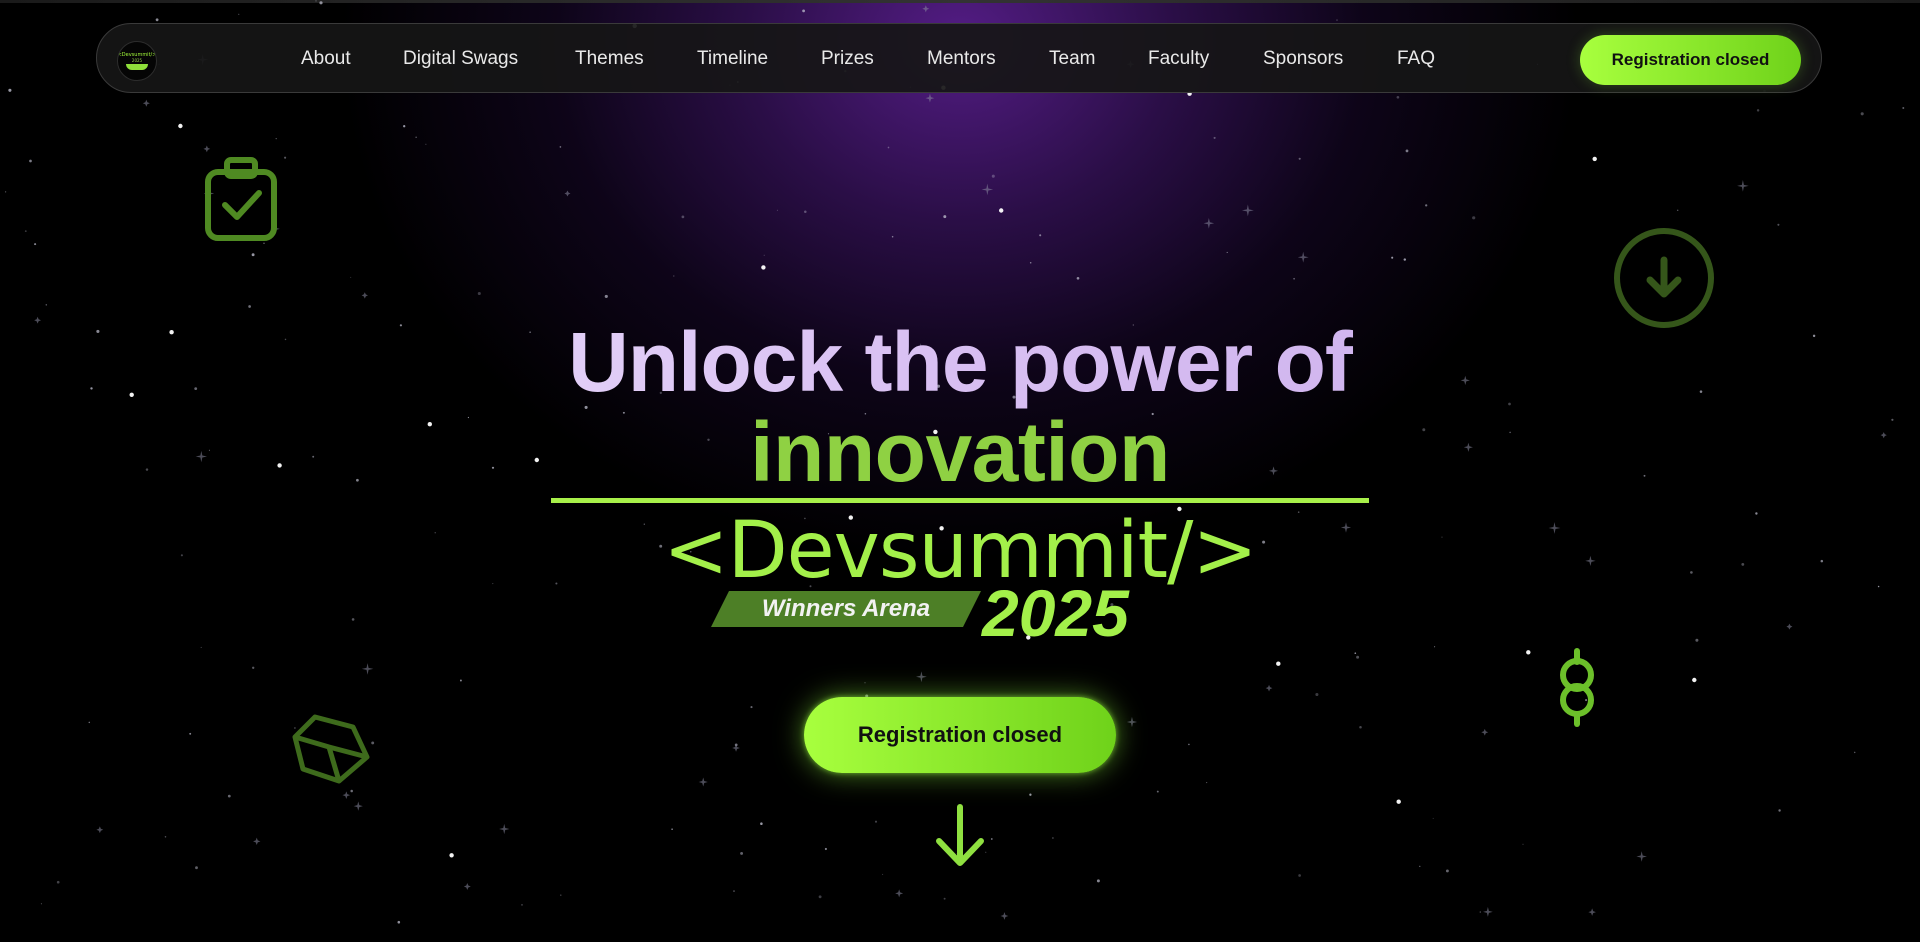  Describe the element at coordinates (732, 59) in the screenshot. I see `nav-link-timeline: Timeline` at that location.